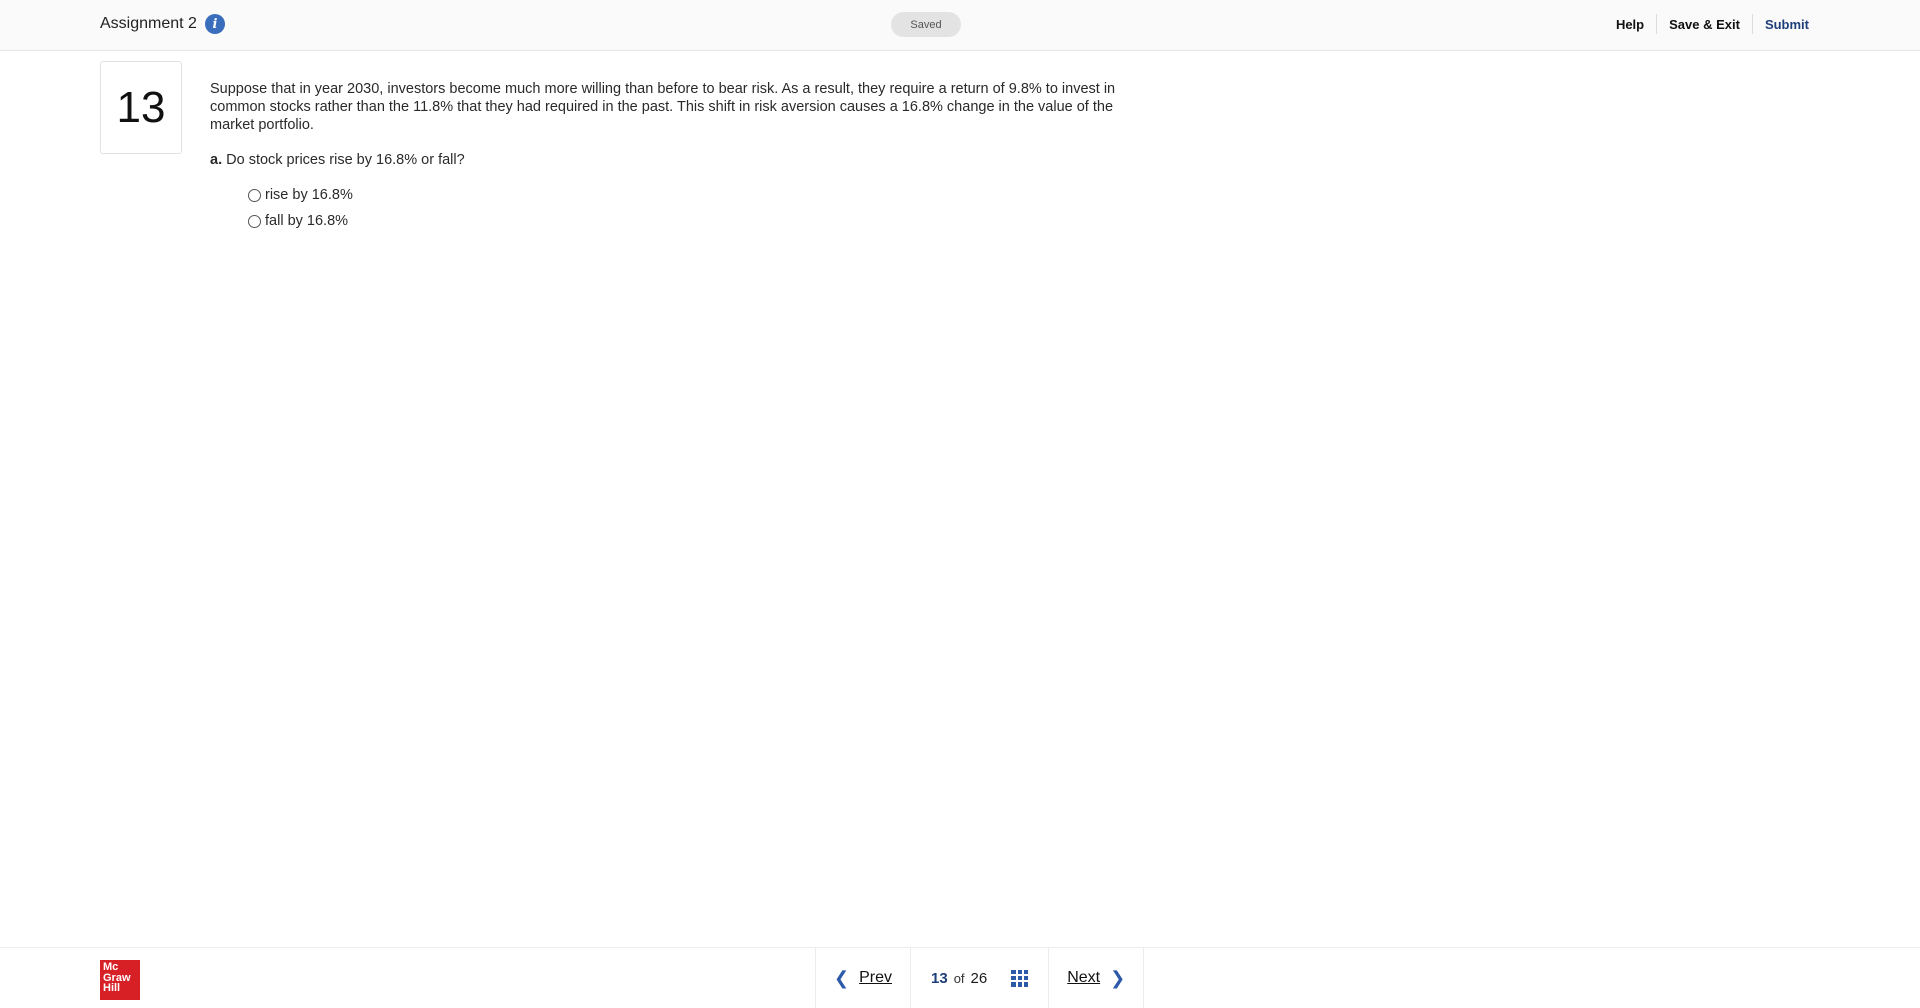 Image resolution: width=1920 pixels, height=1008 pixels. Describe the element at coordinates (345, 160) in the screenshot. I see `part-text: Do stock prices rise by 16.8% or fall?` at that location.